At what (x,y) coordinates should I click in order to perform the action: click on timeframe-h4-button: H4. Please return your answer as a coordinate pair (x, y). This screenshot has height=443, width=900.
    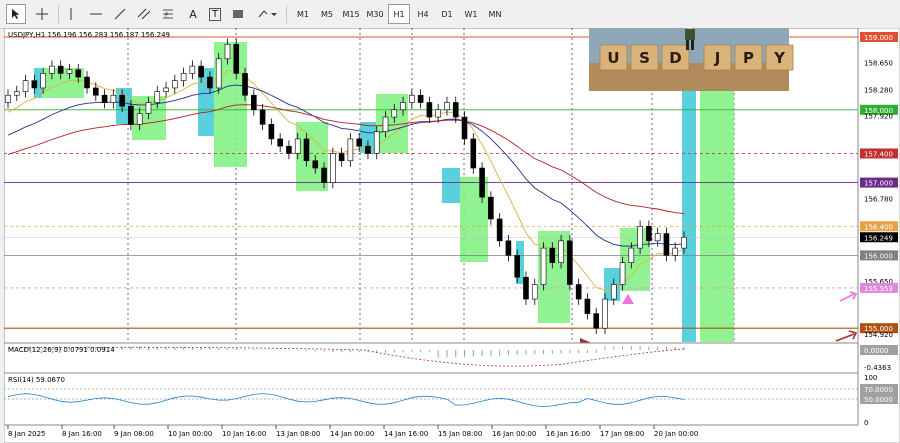
    Looking at the image, I should click on (423, 14).